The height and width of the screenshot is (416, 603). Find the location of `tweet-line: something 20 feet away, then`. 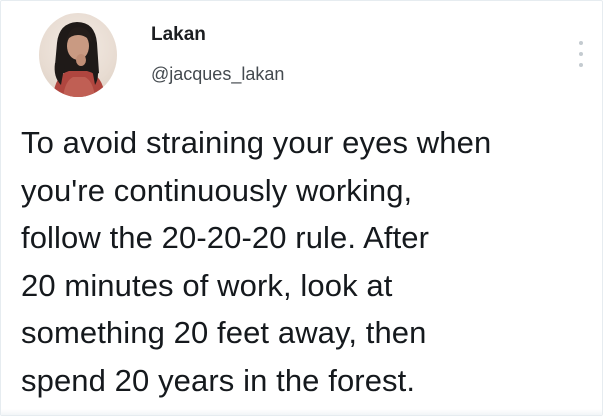

tweet-line: something 20 feet away, then is located at coordinates (224, 332).